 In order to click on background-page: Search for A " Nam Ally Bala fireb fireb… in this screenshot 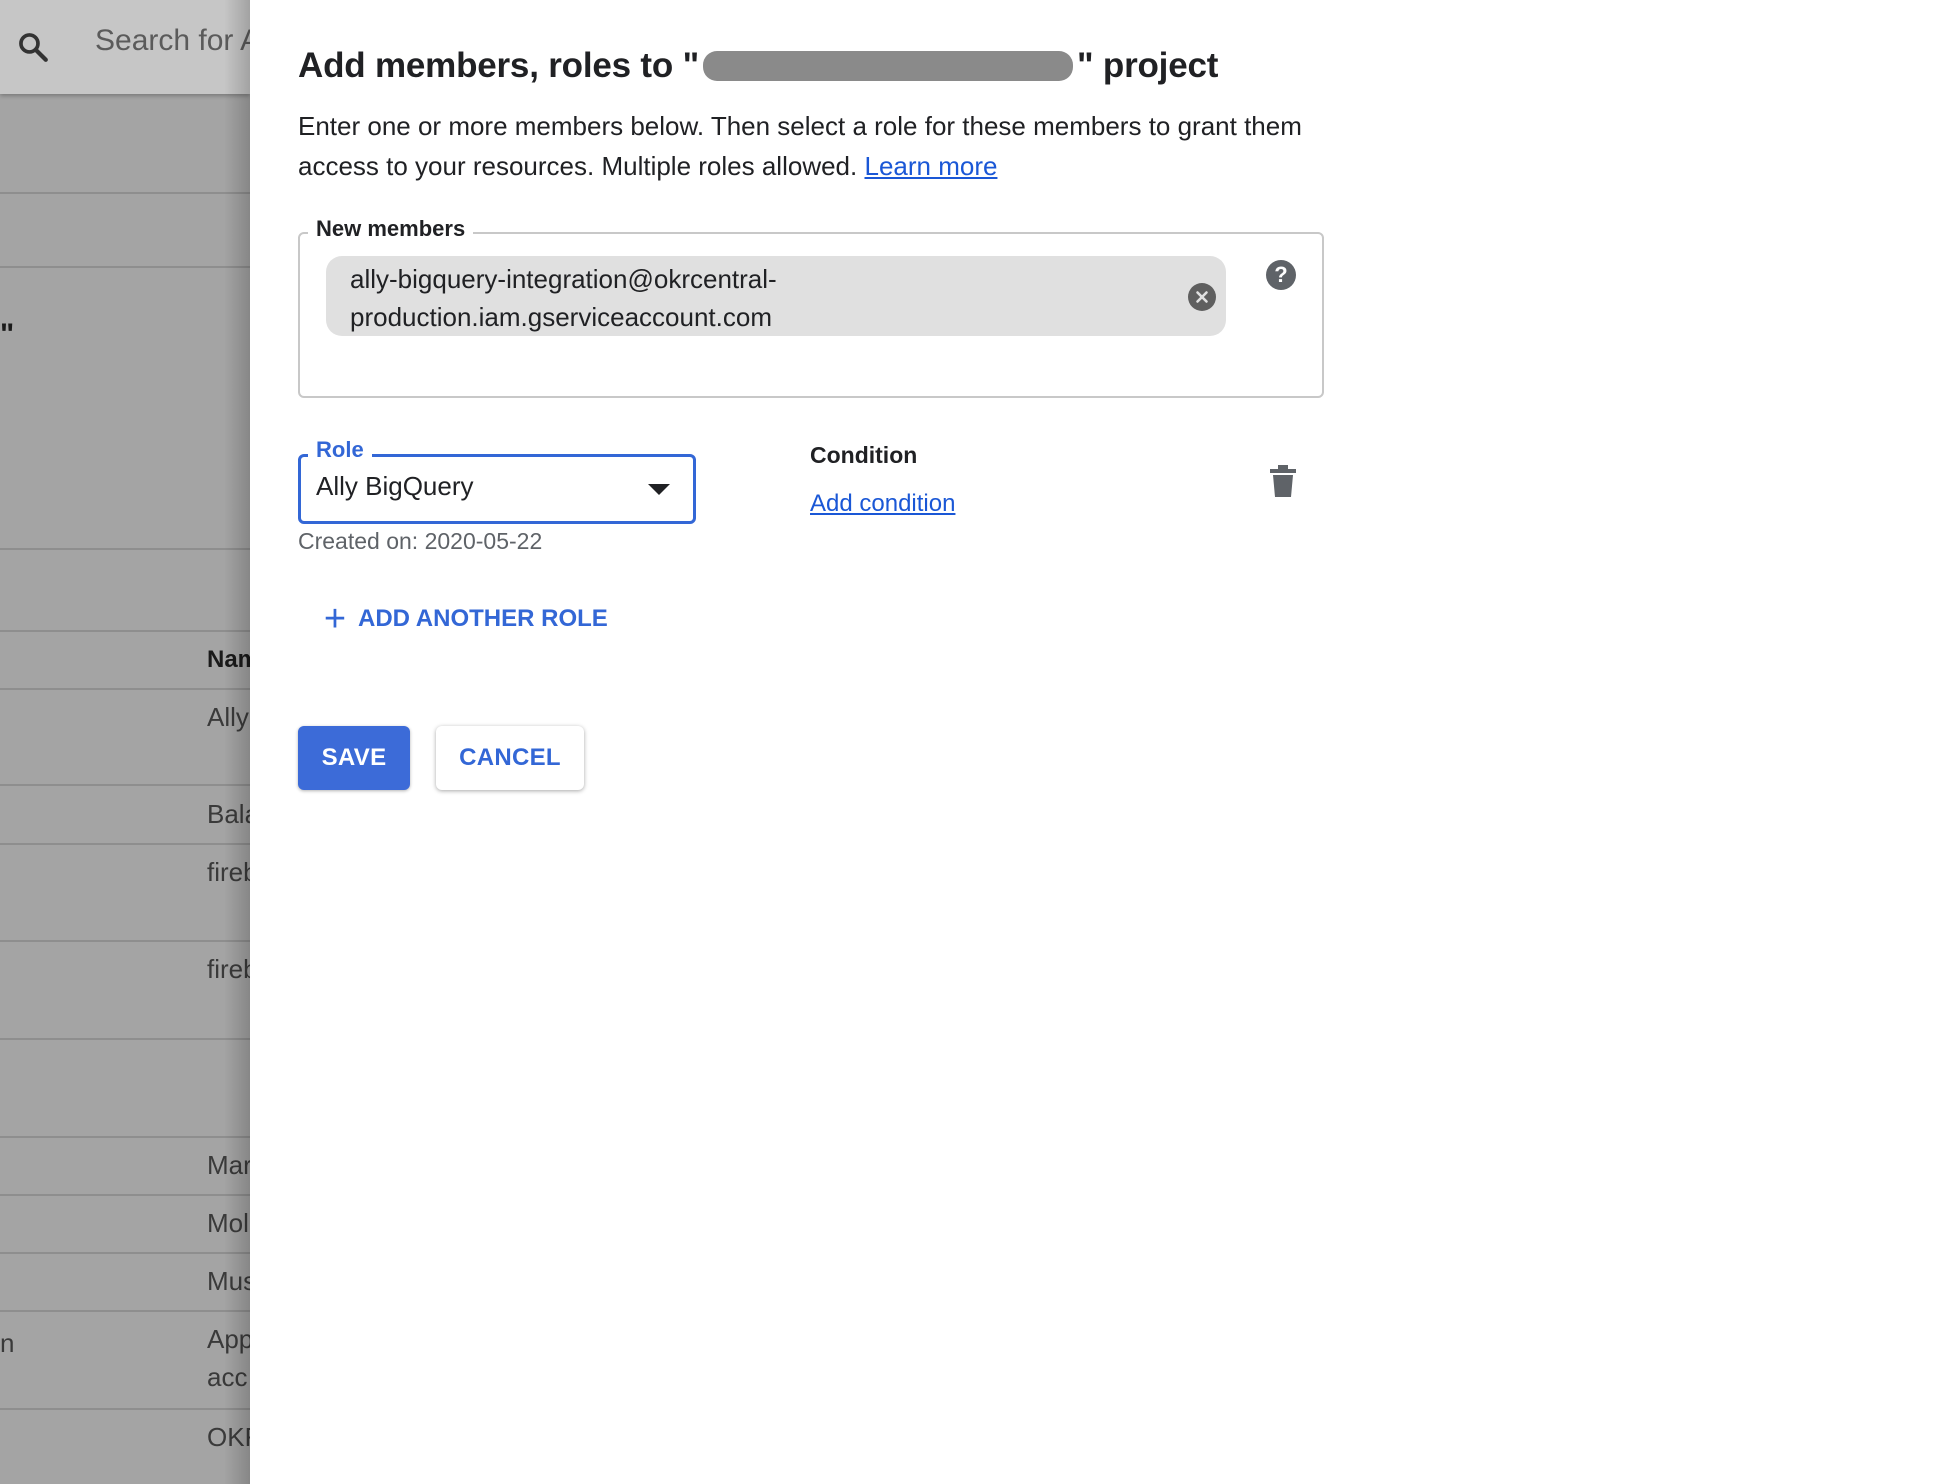, I will do `click(125, 742)`.